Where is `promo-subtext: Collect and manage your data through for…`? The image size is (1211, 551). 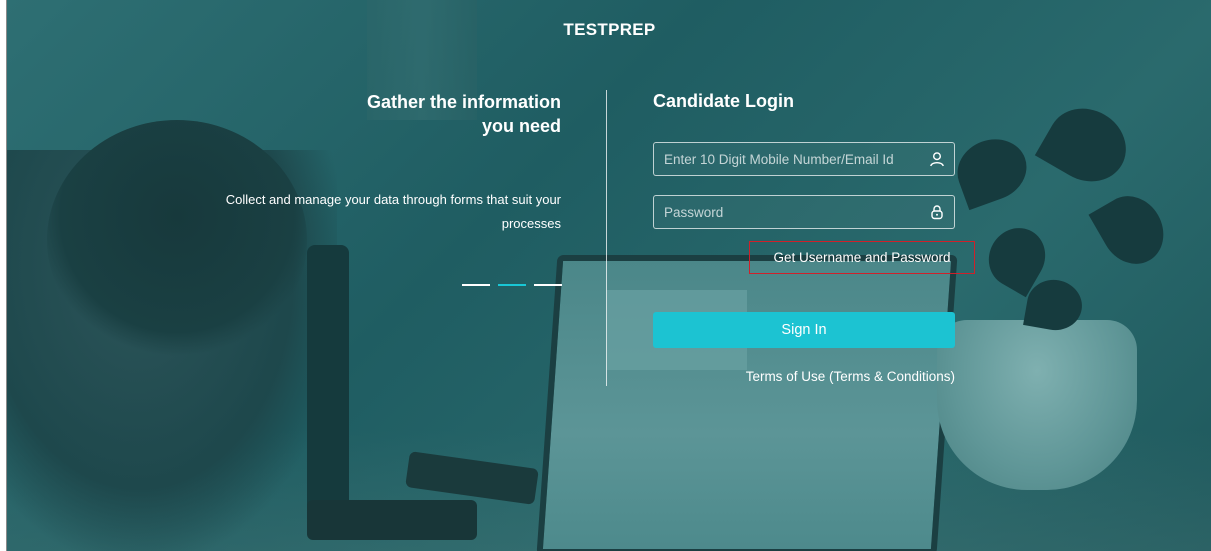 promo-subtext: Collect and manage your data through for… is located at coordinates (393, 211).